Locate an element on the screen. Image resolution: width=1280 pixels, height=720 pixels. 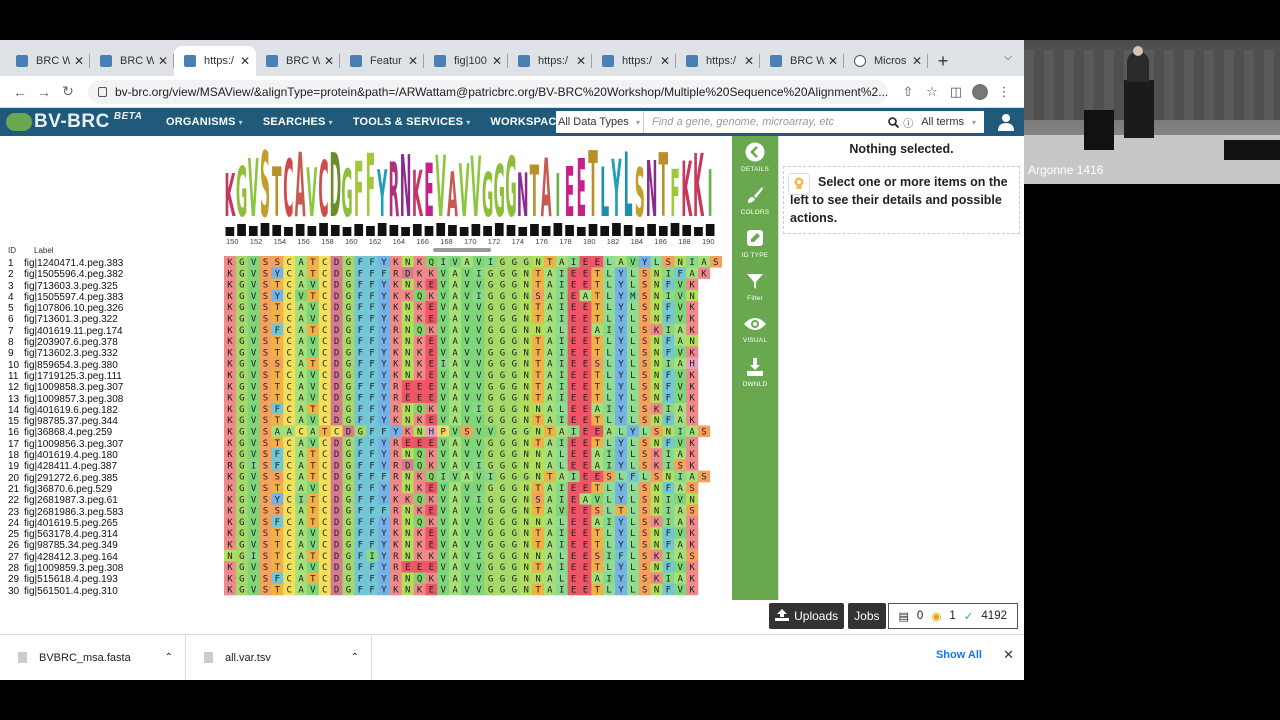
sidepanel-icon: ◫ is located at coordinates (956, 92).